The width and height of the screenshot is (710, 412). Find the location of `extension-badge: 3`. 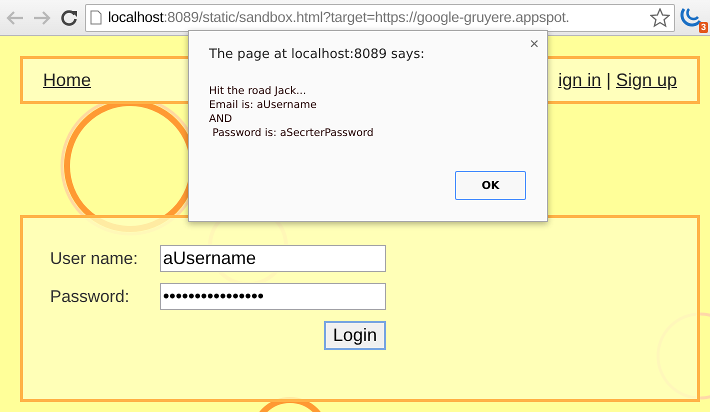

extension-badge: 3 is located at coordinates (703, 27).